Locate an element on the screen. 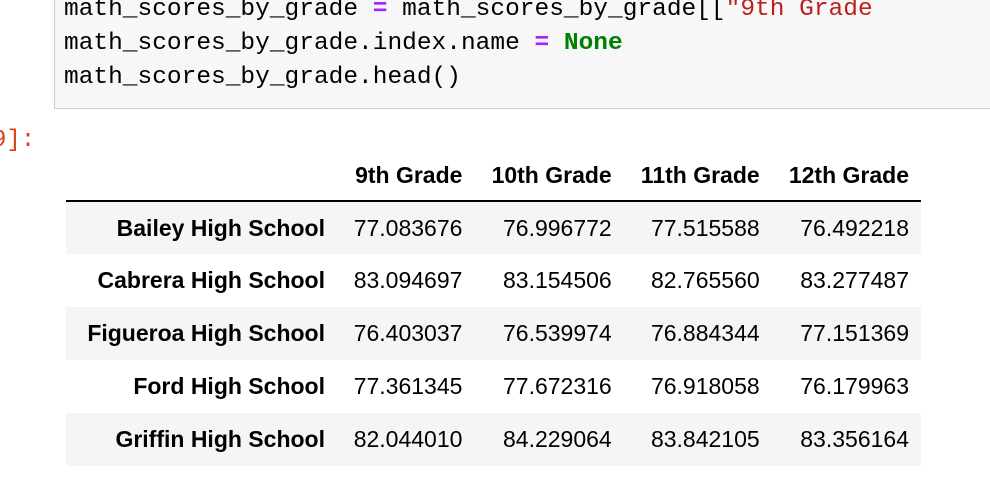 This screenshot has height=494, width=990. table-cell: 83.094697 is located at coordinates (408, 280).